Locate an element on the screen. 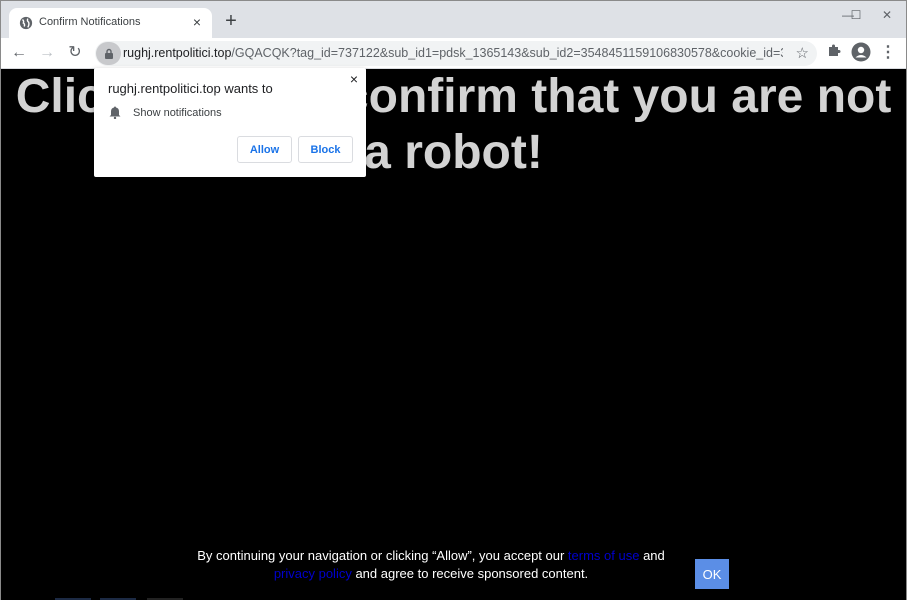 This screenshot has height=600, width=907. tab-confirm-notifications: Confirm Notifications × is located at coordinates (110, 23).